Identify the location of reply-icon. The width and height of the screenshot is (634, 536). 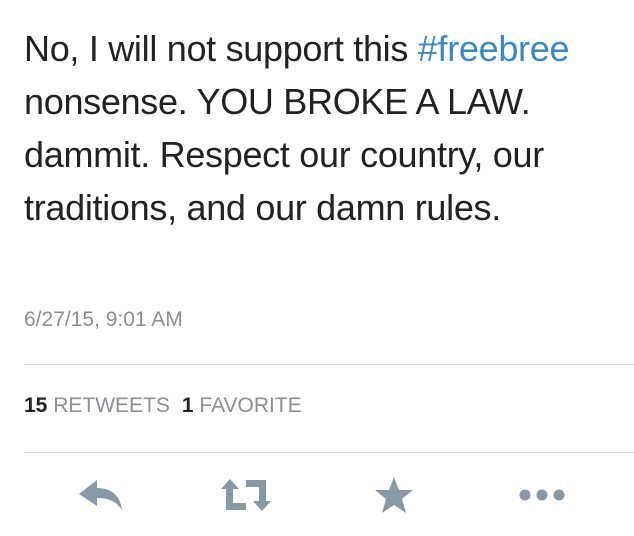
(100, 495).